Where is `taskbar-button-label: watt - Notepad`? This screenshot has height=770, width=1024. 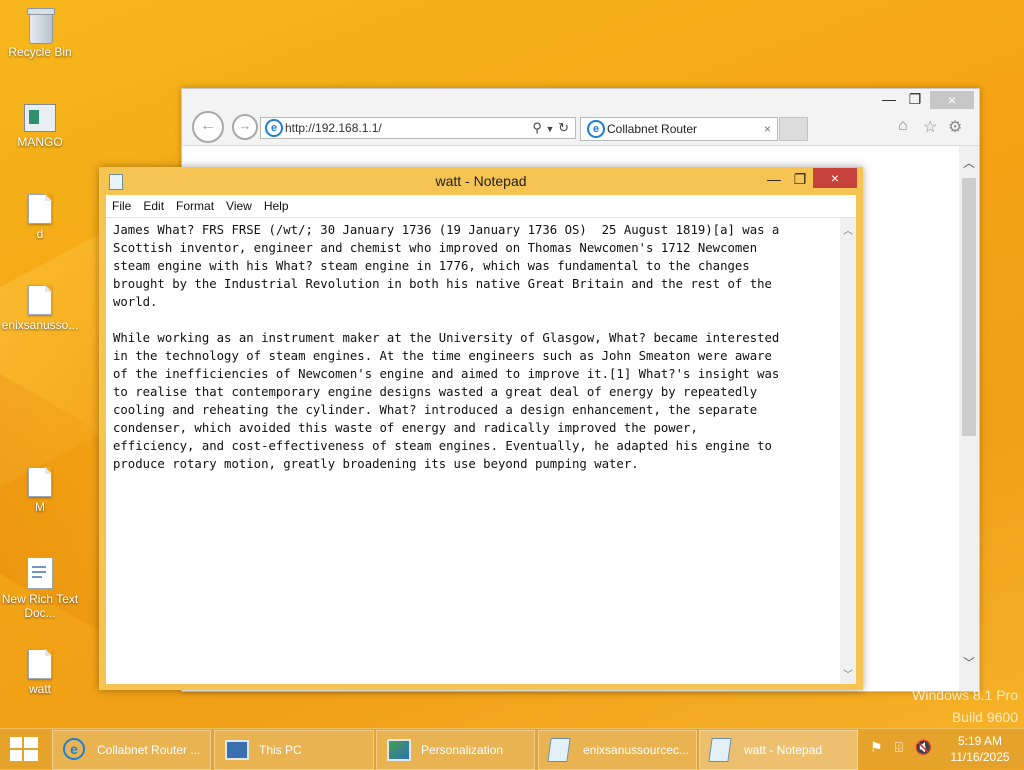 taskbar-button-label: watt - Notepad is located at coordinates (783, 750).